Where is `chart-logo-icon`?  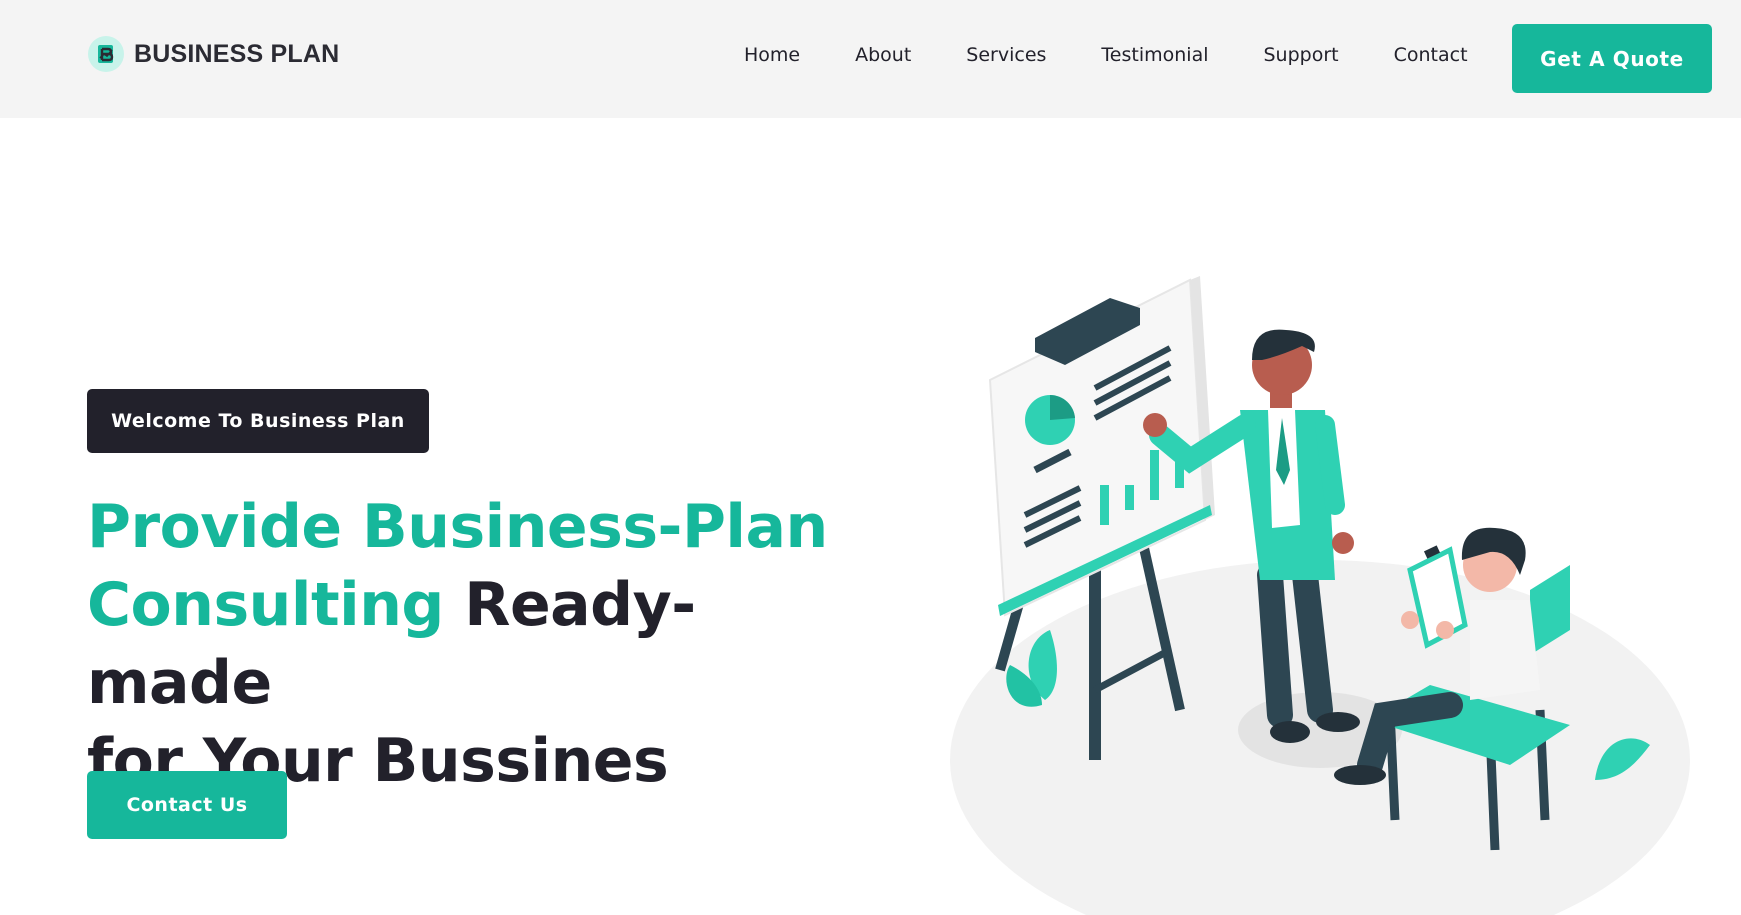
chart-logo-icon is located at coordinates (106, 54).